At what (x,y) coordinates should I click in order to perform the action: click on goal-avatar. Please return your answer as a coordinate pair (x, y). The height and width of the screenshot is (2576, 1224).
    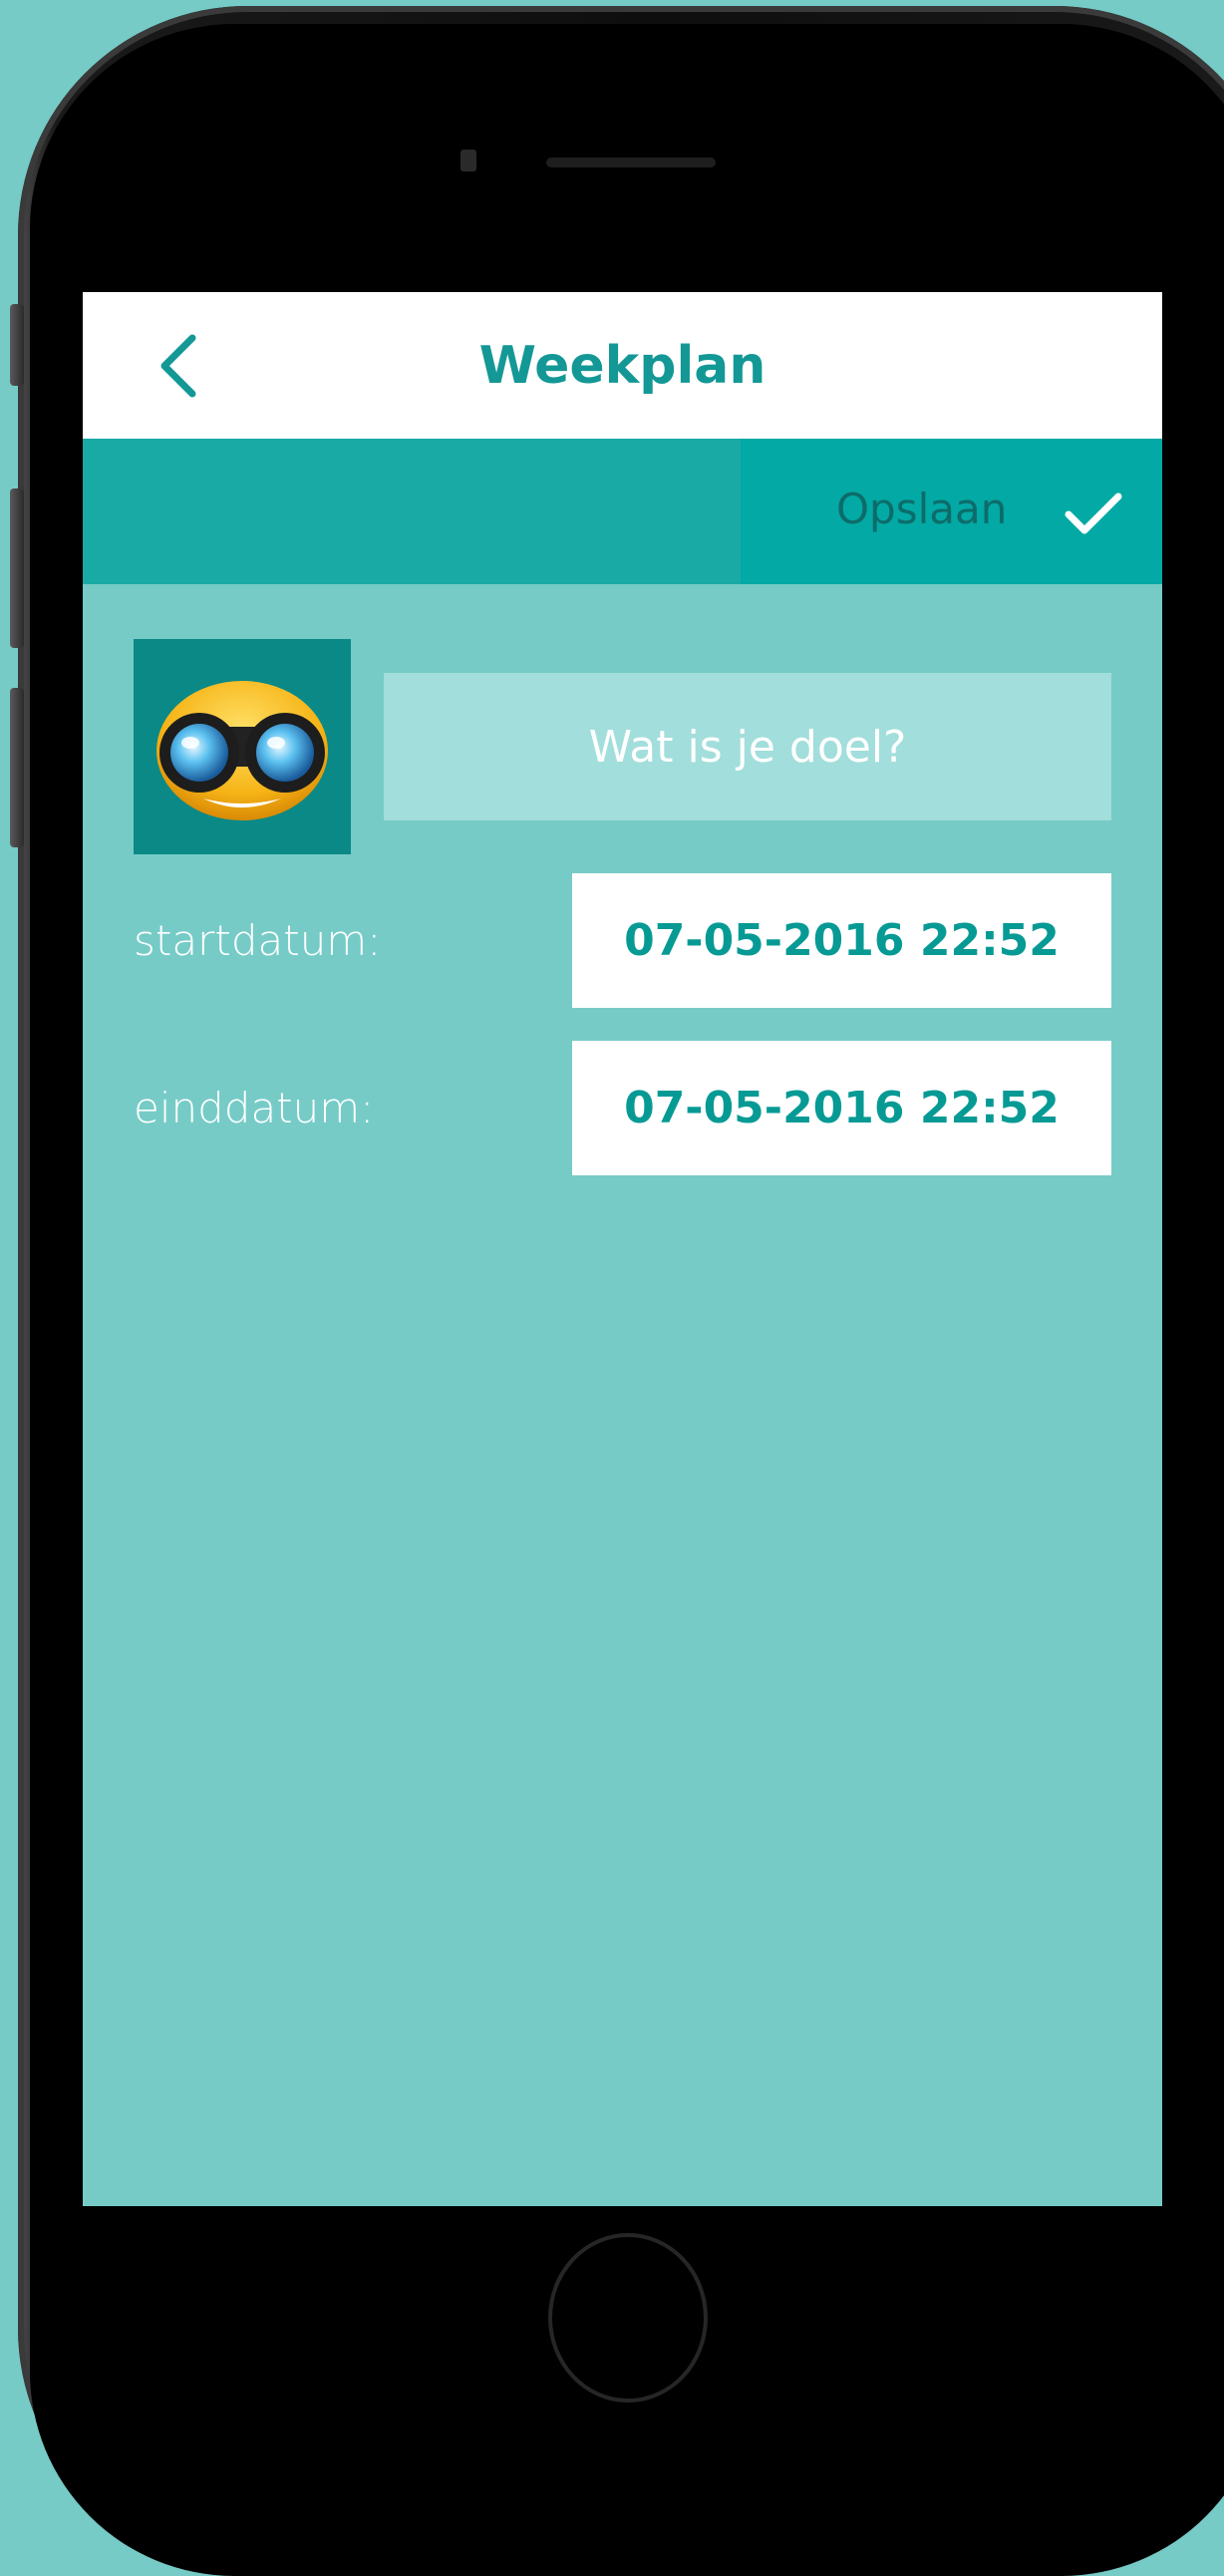
    Looking at the image, I should click on (242, 746).